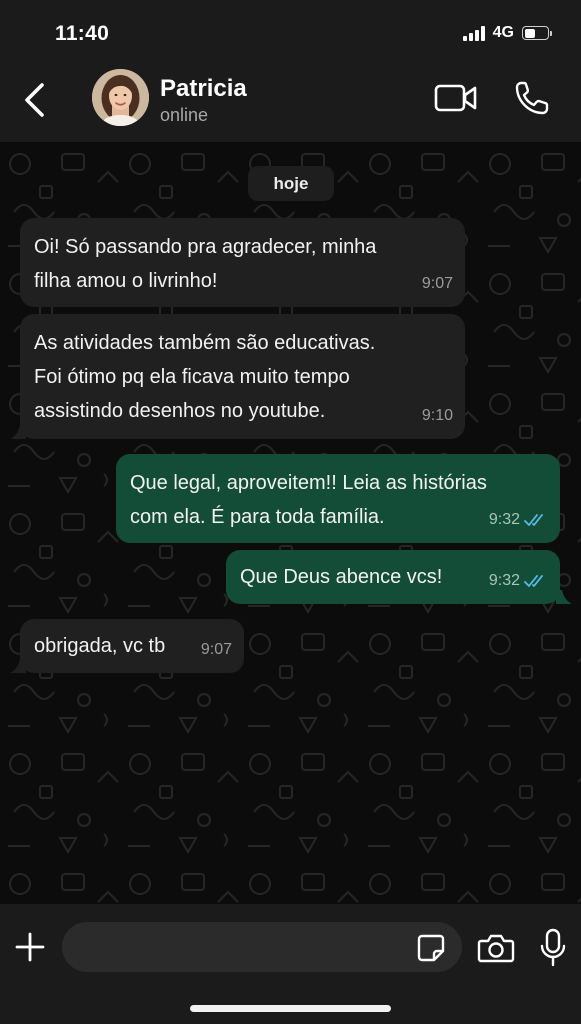 The width and height of the screenshot is (581, 1024). Describe the element at coordinates (192, 377) in the screenshot. I see `message-line: Foi ótimo pq ela ficava muito tempo` at that location.